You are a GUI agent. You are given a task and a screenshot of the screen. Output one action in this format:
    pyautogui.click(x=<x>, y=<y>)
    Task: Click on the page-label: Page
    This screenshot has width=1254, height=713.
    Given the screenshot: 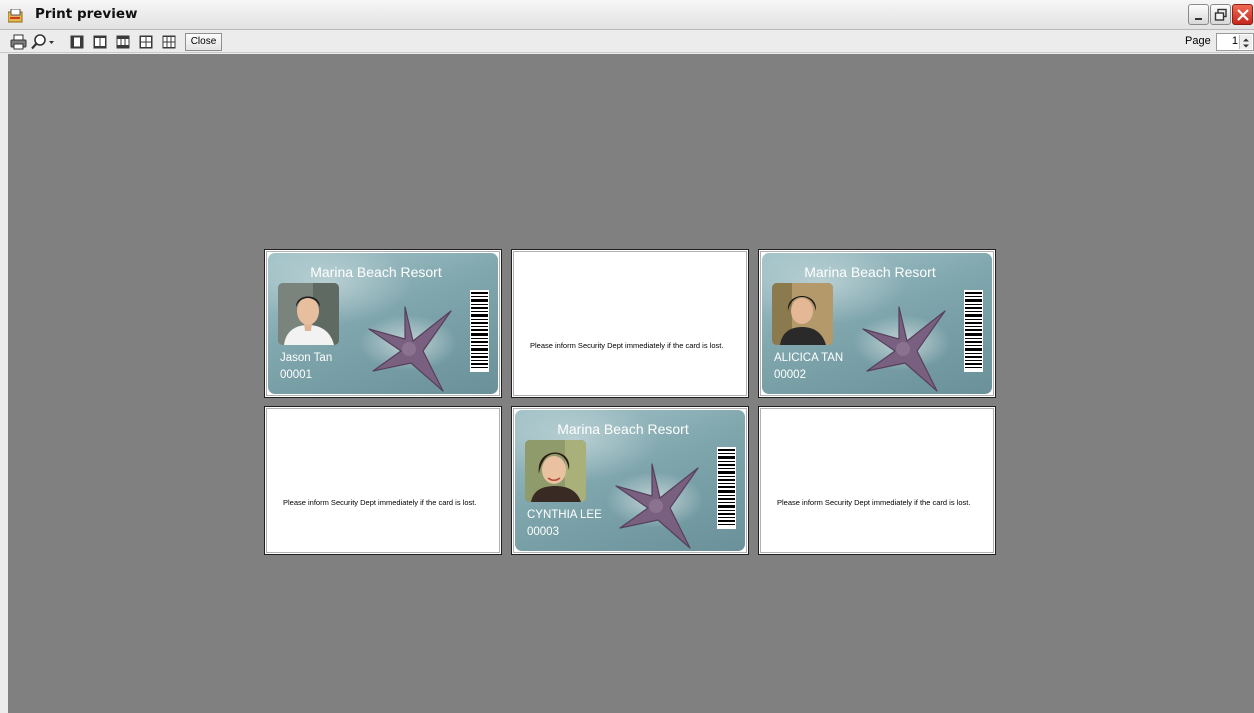 What is the action you would take?
    pyautogui.click(x=1198, y=41)
    